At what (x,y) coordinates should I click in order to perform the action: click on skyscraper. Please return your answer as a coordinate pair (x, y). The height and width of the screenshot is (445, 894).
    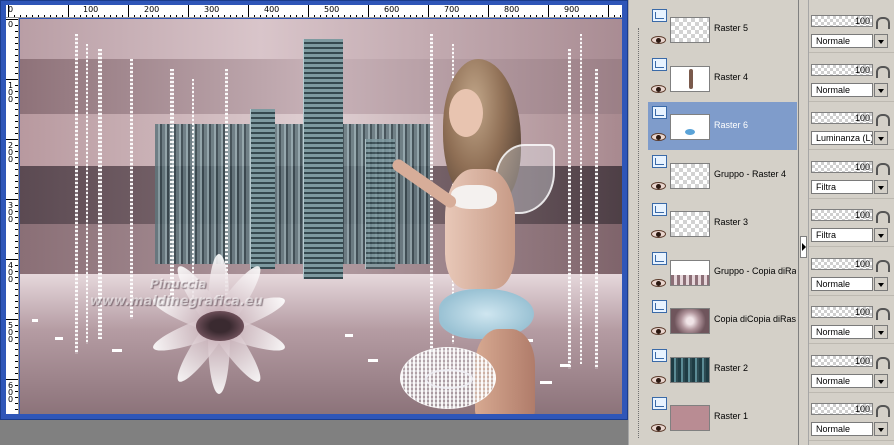
    Looking at the image, I should click on (380, 204).